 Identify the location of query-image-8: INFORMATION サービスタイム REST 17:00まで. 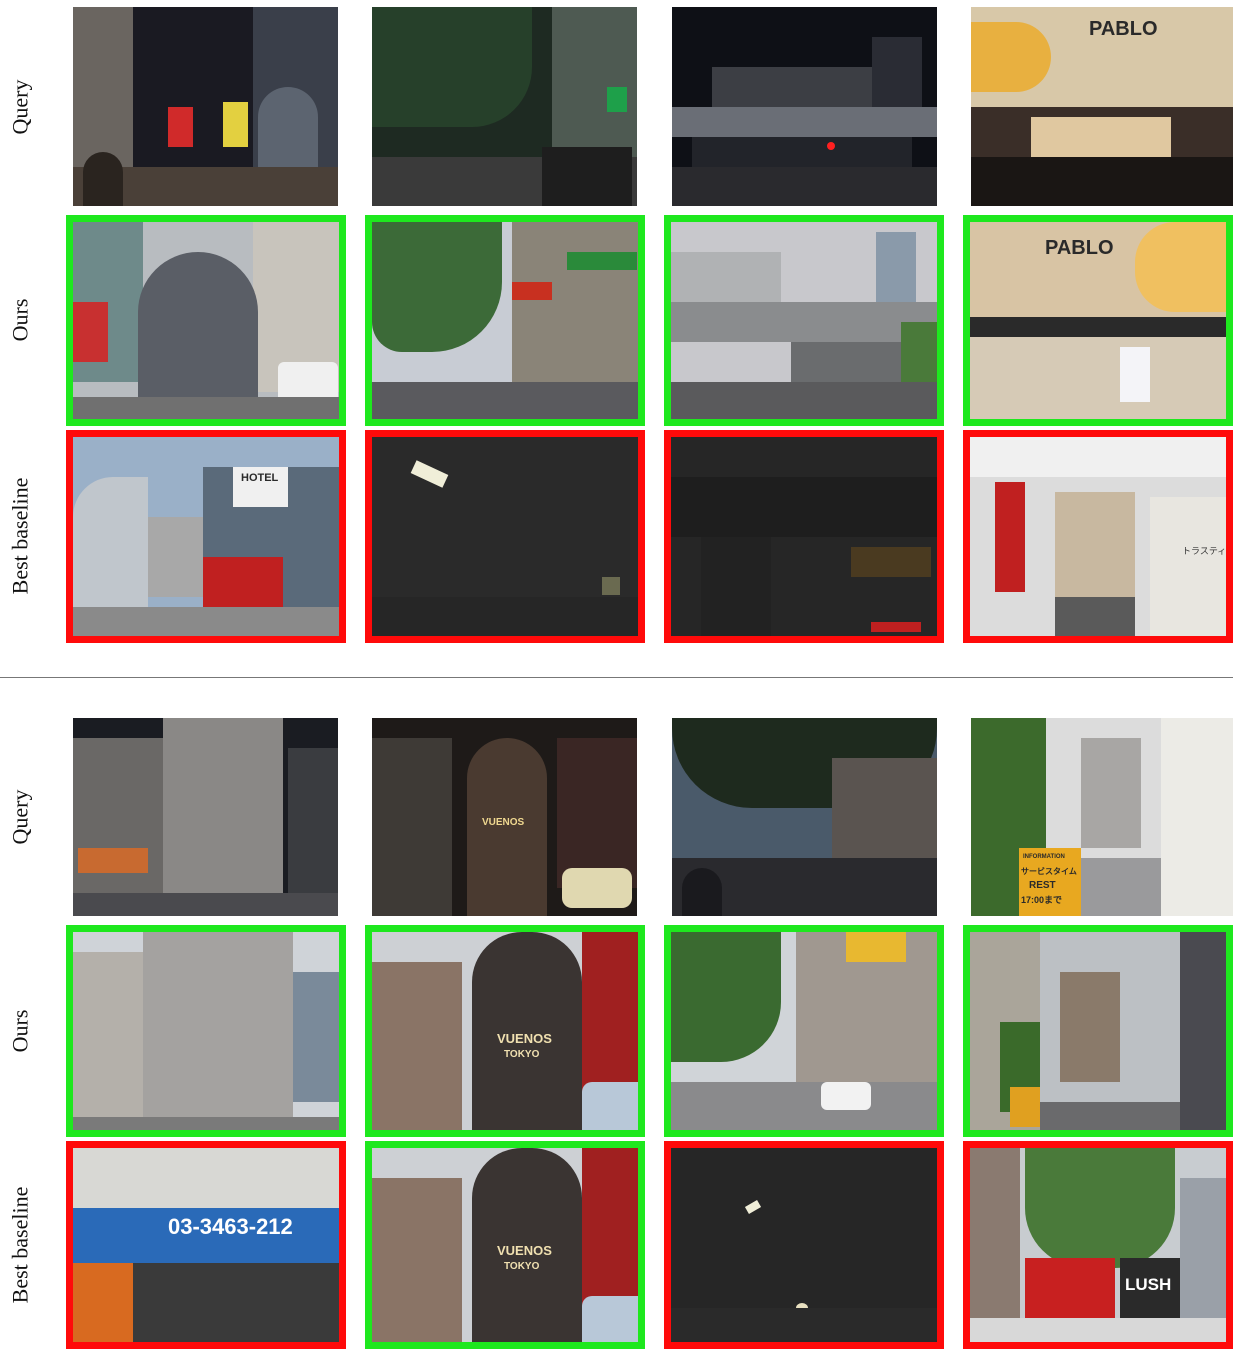
(1102, 817).